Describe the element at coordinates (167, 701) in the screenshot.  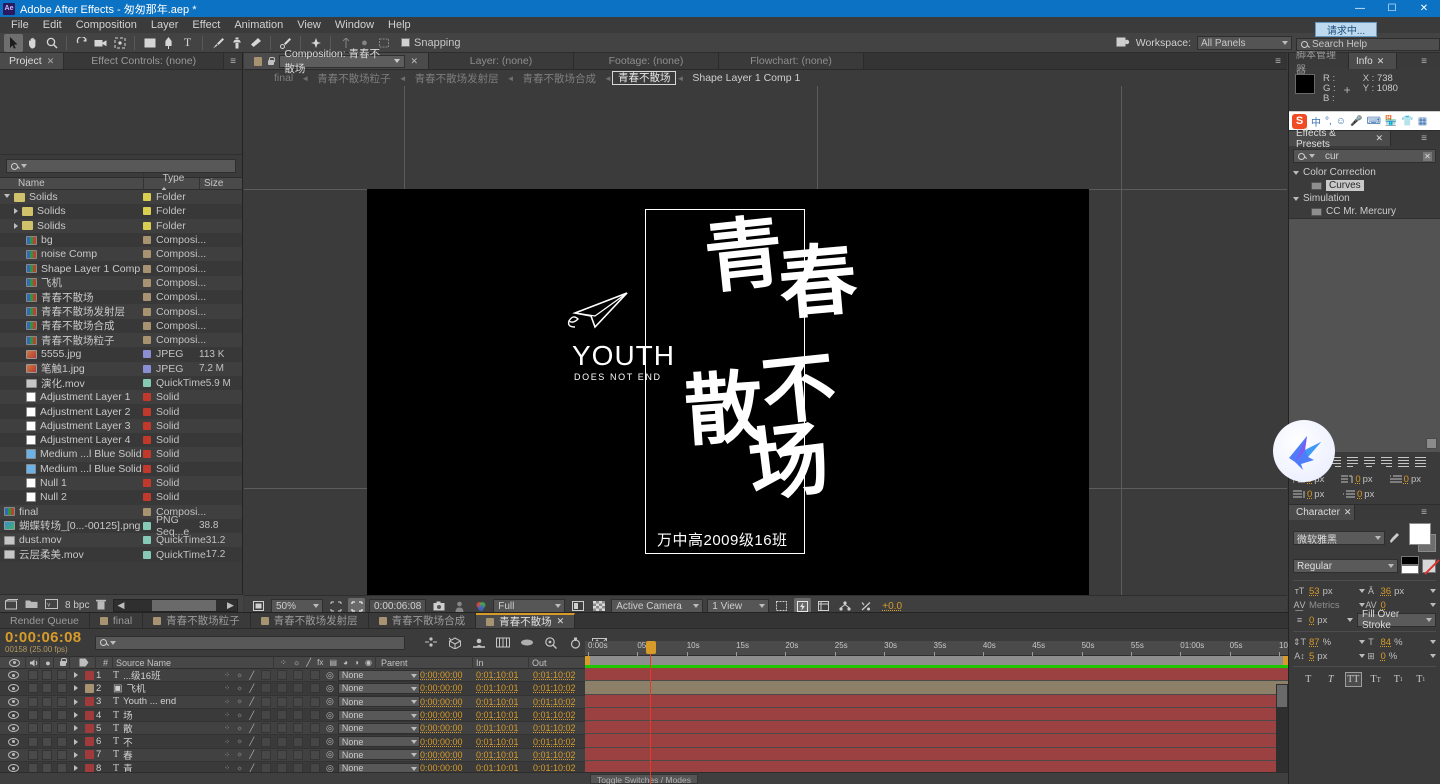
I see `layer-source-name: T Youth ... end` at that location.